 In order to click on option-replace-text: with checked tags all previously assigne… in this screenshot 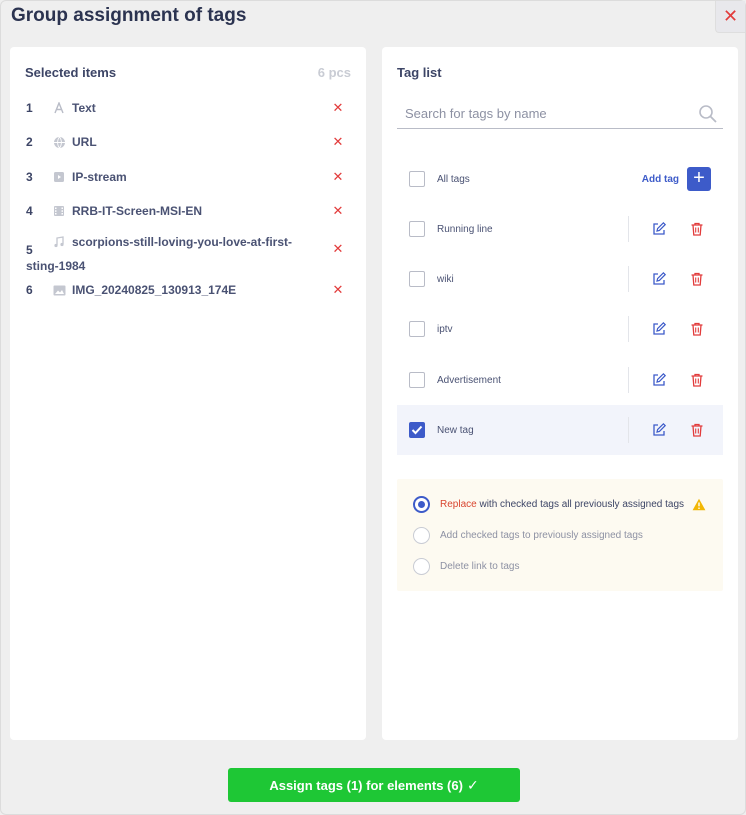, I will do `click(580, 504)`.